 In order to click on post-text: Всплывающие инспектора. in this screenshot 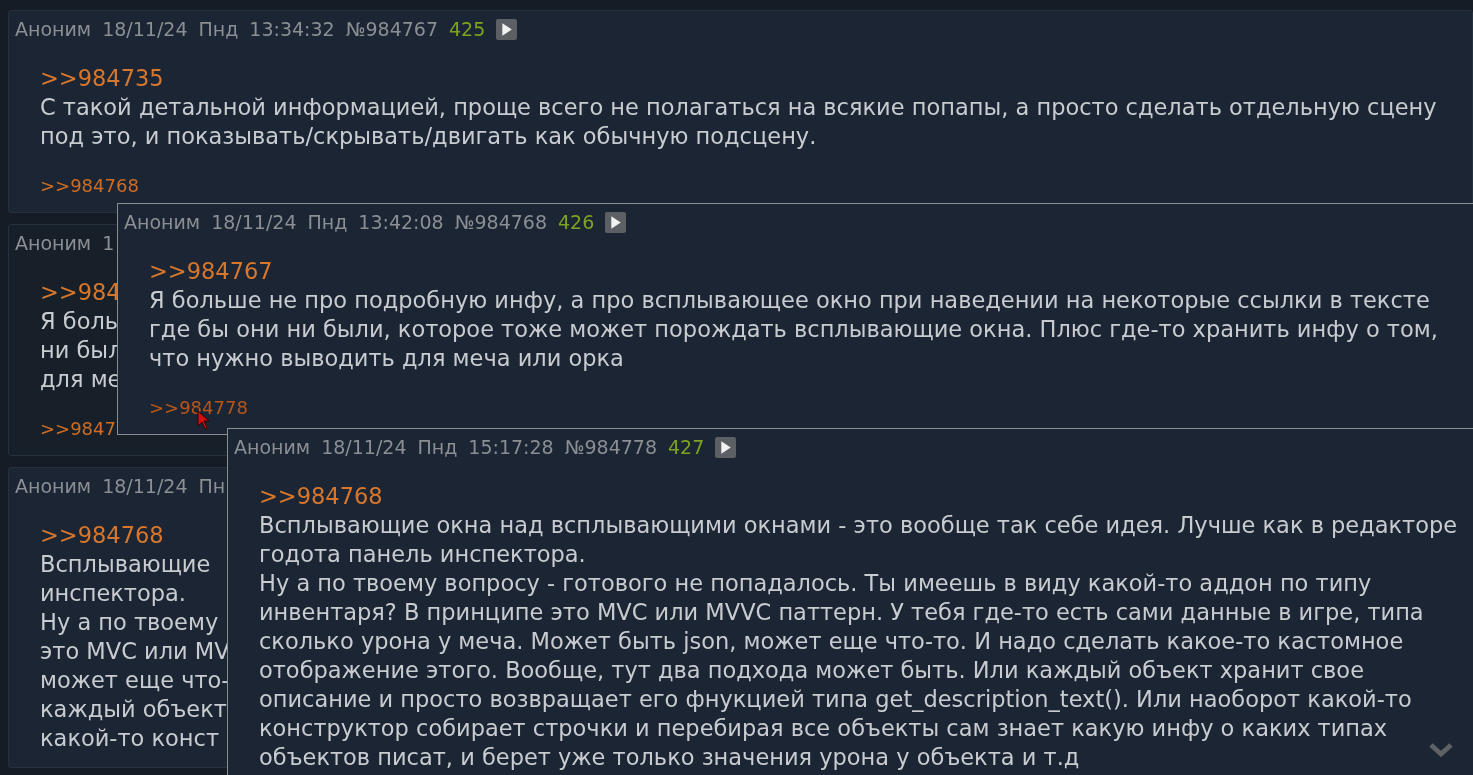, I will do `click(125, 579)`.